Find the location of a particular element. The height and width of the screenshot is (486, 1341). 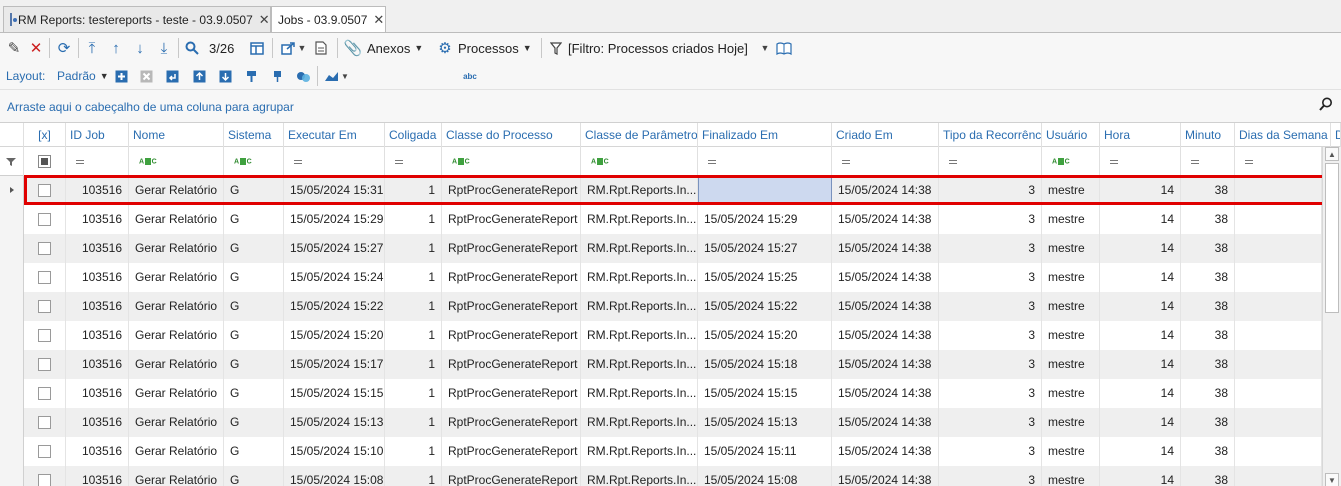

last-record-icon: ⤓ is located at coordinates (164, 48).